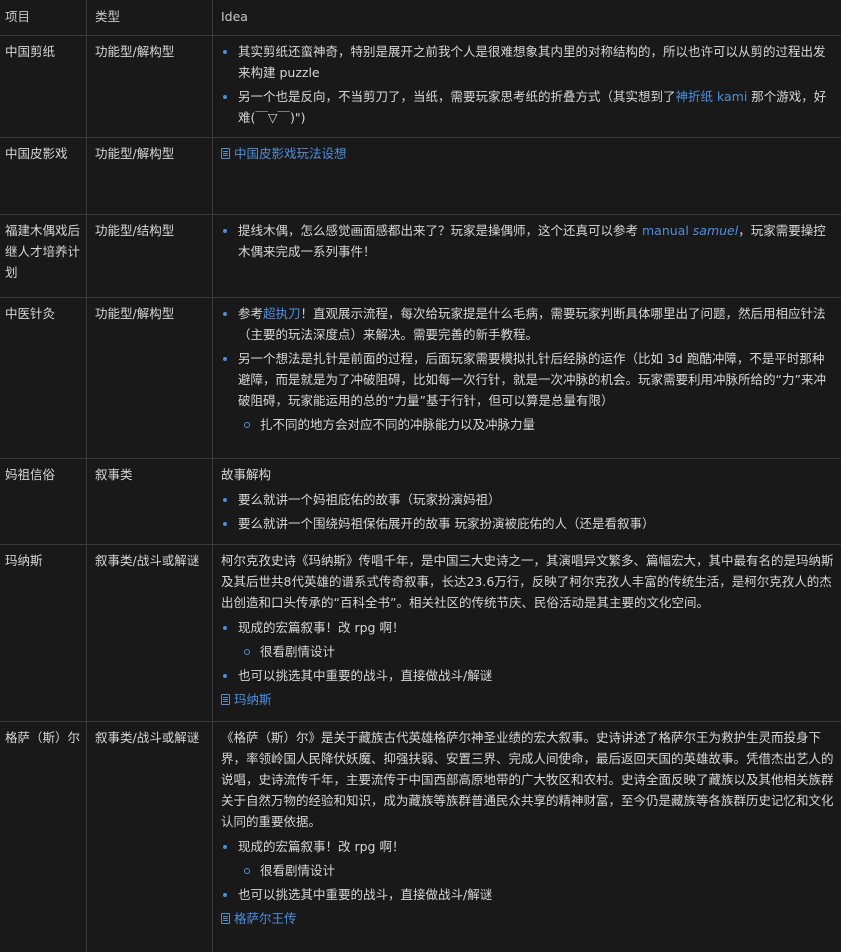 The image size is (841, 952). Describe the element at coordinates (282, 313) in the screenshot. I see `chaozhidao-link: 超执刀` at that location.